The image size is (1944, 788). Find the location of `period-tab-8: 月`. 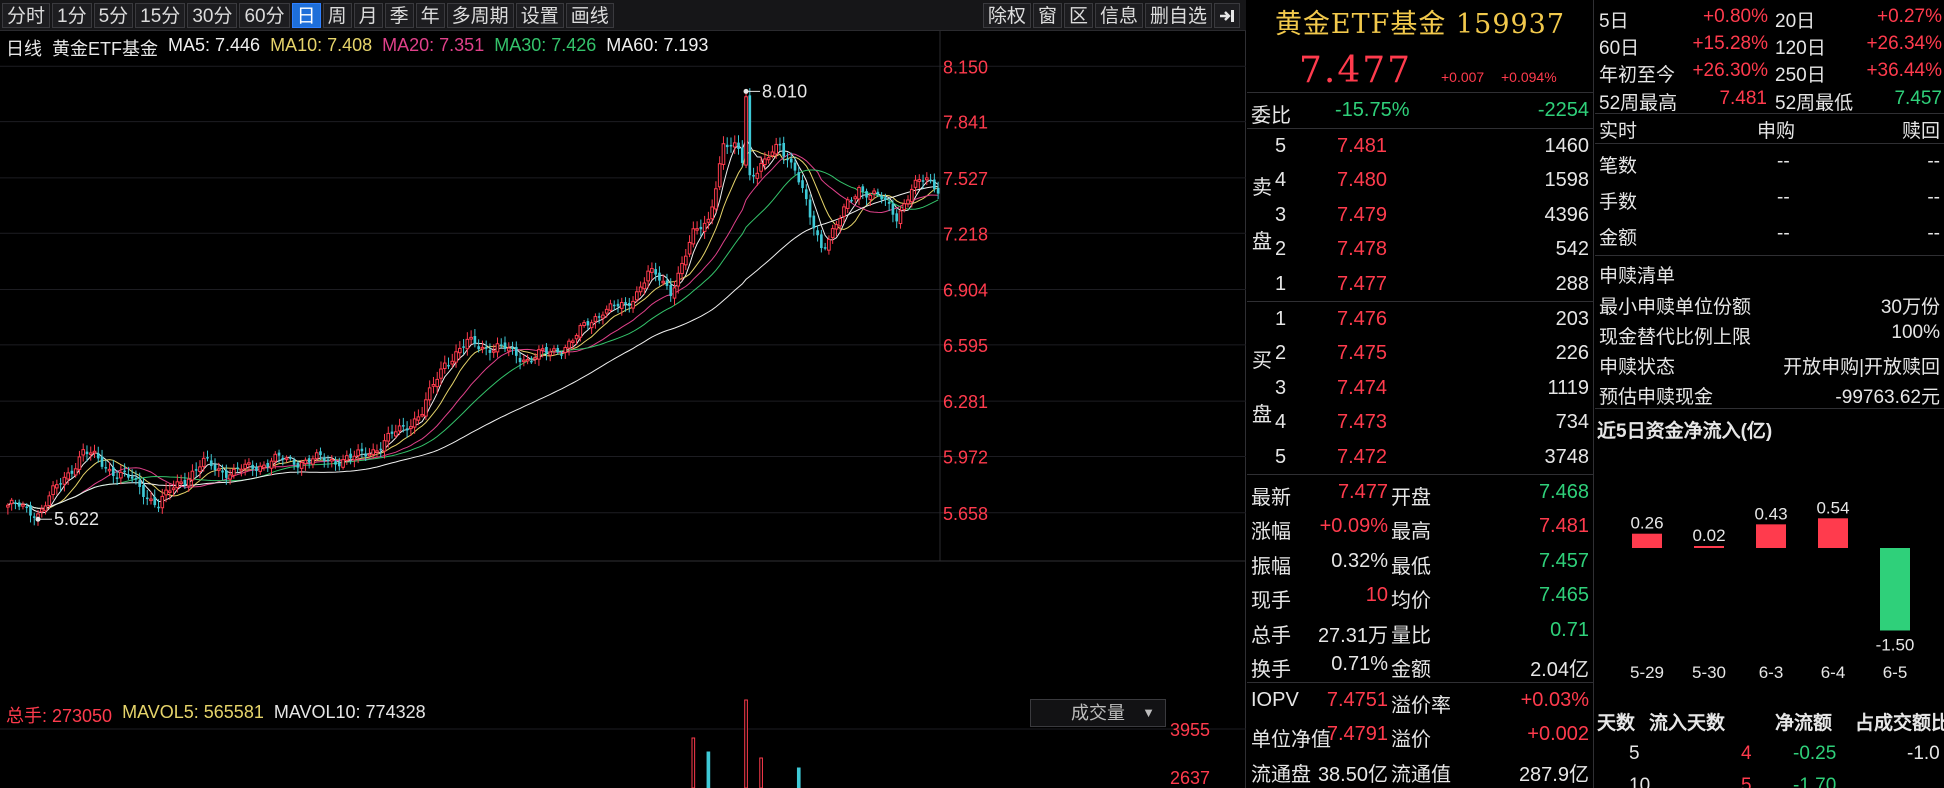

period-tab-8: 月 is located at coordinates (368, 15).